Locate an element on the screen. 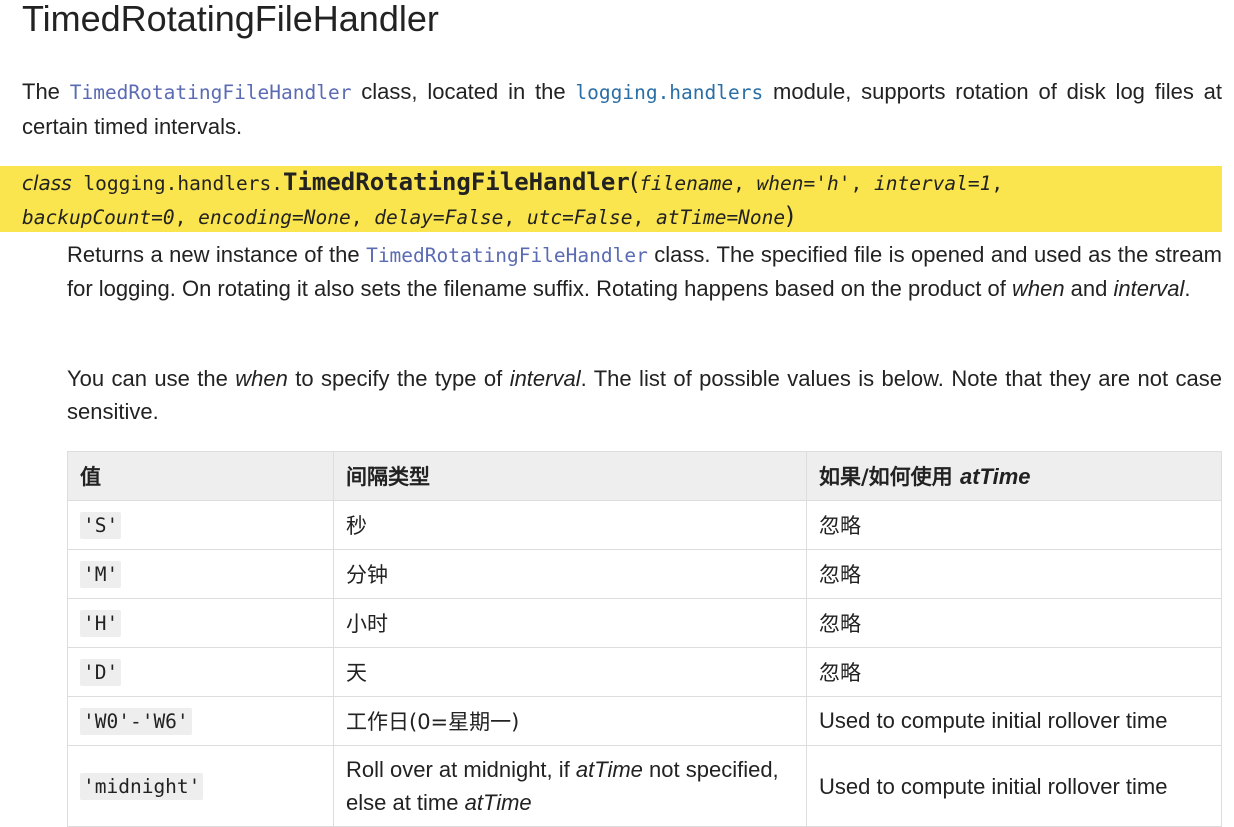 This screenshot has height=827, width=1234. value-code: 'midnight' is located at coordinates (142, 786).